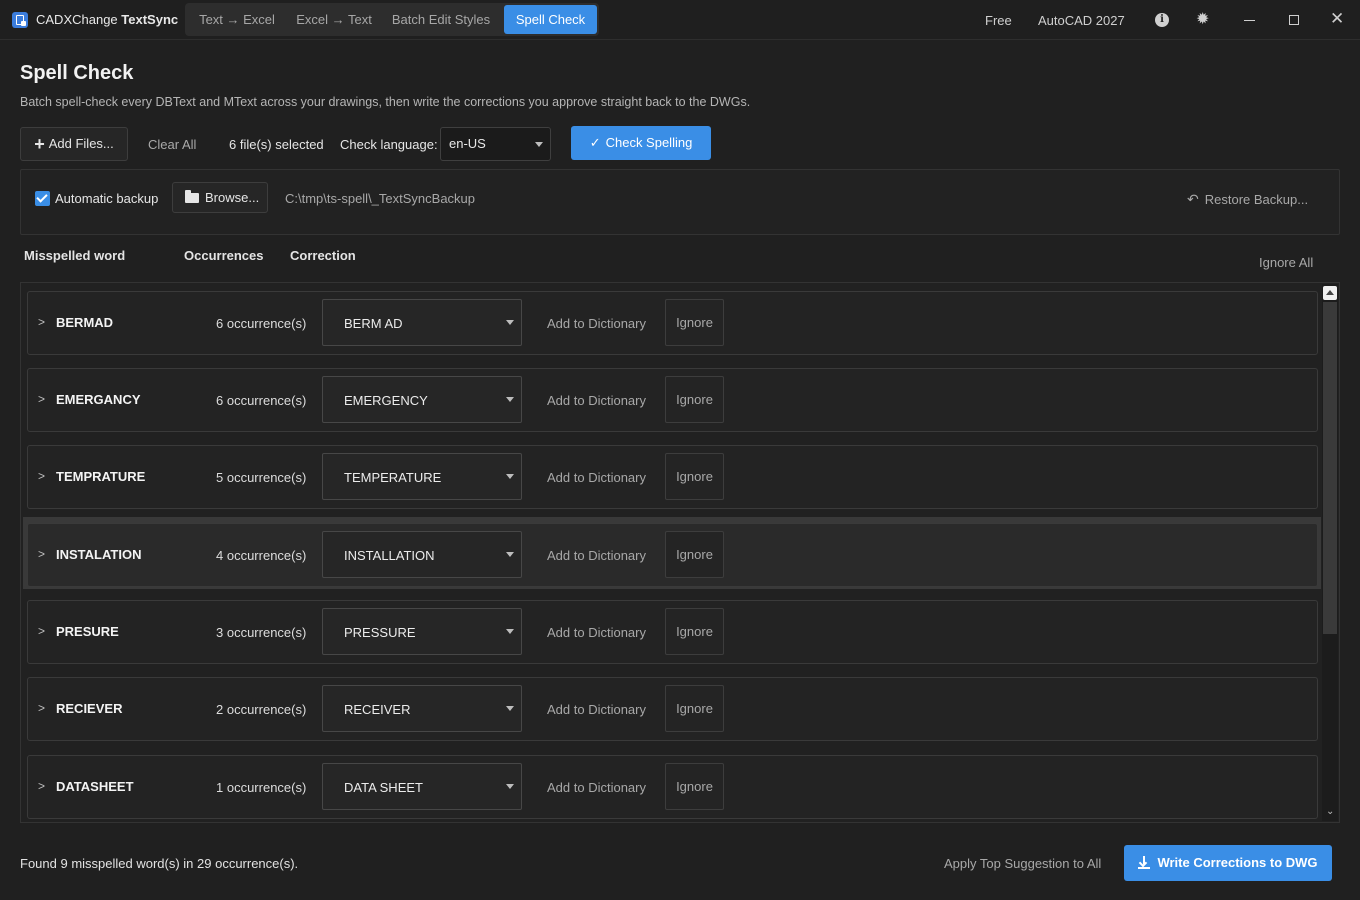  I want to click on plan-label: Free, so click(998, 20).